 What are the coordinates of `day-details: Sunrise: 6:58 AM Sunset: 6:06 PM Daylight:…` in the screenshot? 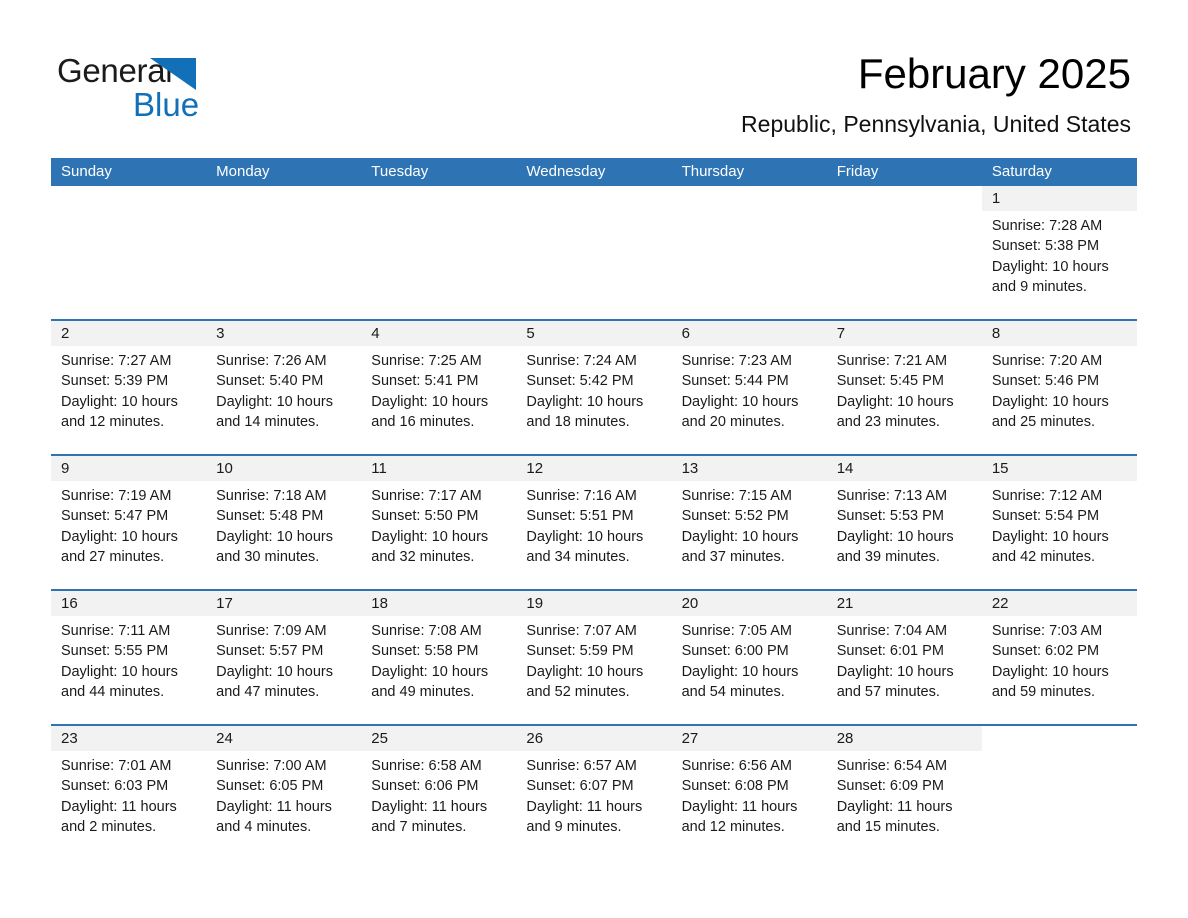 It's located at (438, 794).